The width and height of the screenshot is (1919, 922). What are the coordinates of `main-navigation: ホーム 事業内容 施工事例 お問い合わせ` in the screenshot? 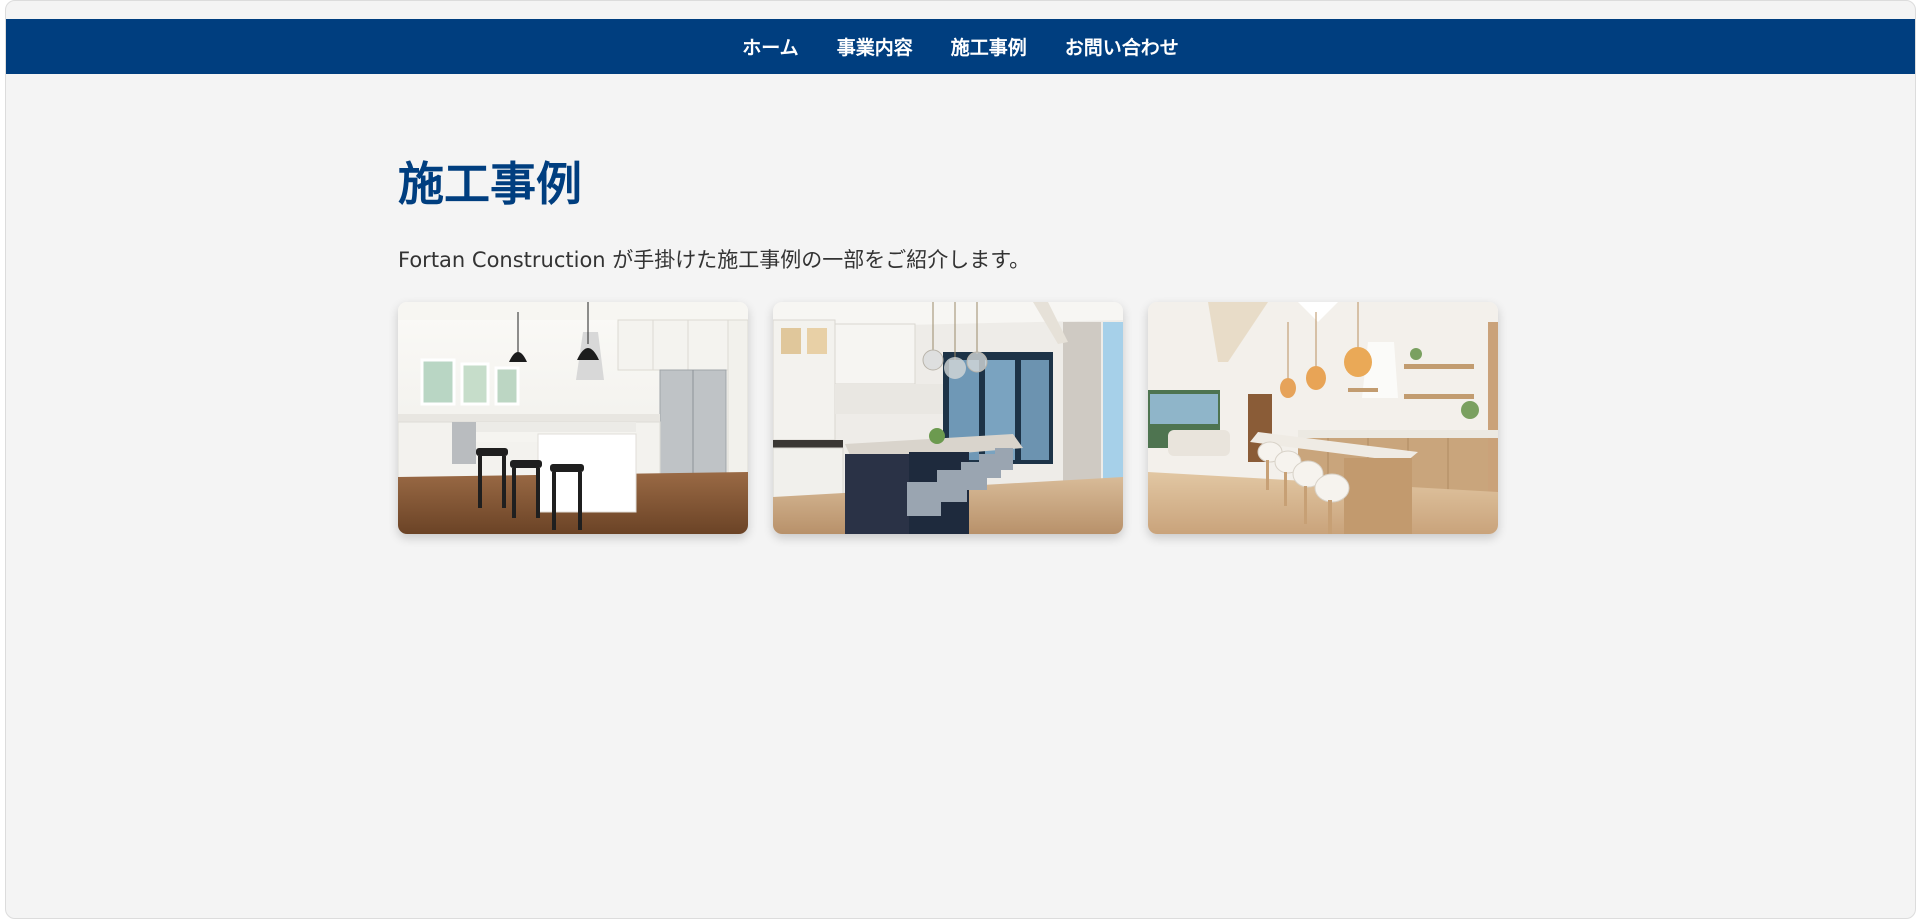 It's located at (960, 46).